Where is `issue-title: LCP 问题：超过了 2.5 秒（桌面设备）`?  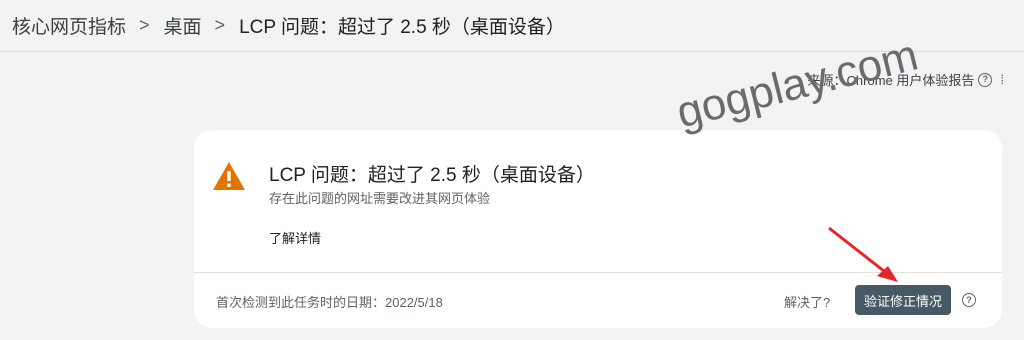
issue-title: LCP 问题：超过了 2.5 秒（桌面设备） is located at coordinates (432, 175).